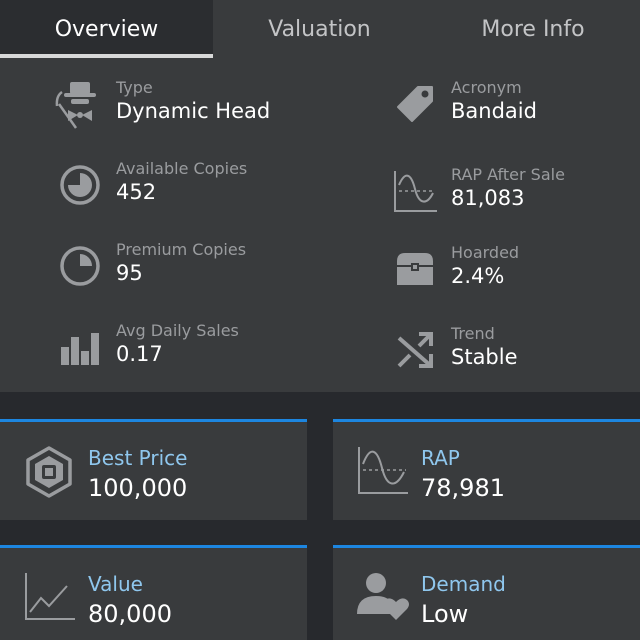 This screenshot has width=640, height=640. What do you see at coordinates (415, 350) in the screenshot?
I see `shuffle-icon` at bounding box center [415, 350].